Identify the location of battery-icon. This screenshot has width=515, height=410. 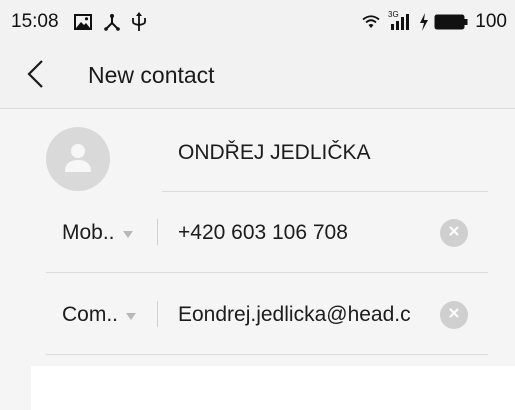
(451, 22).